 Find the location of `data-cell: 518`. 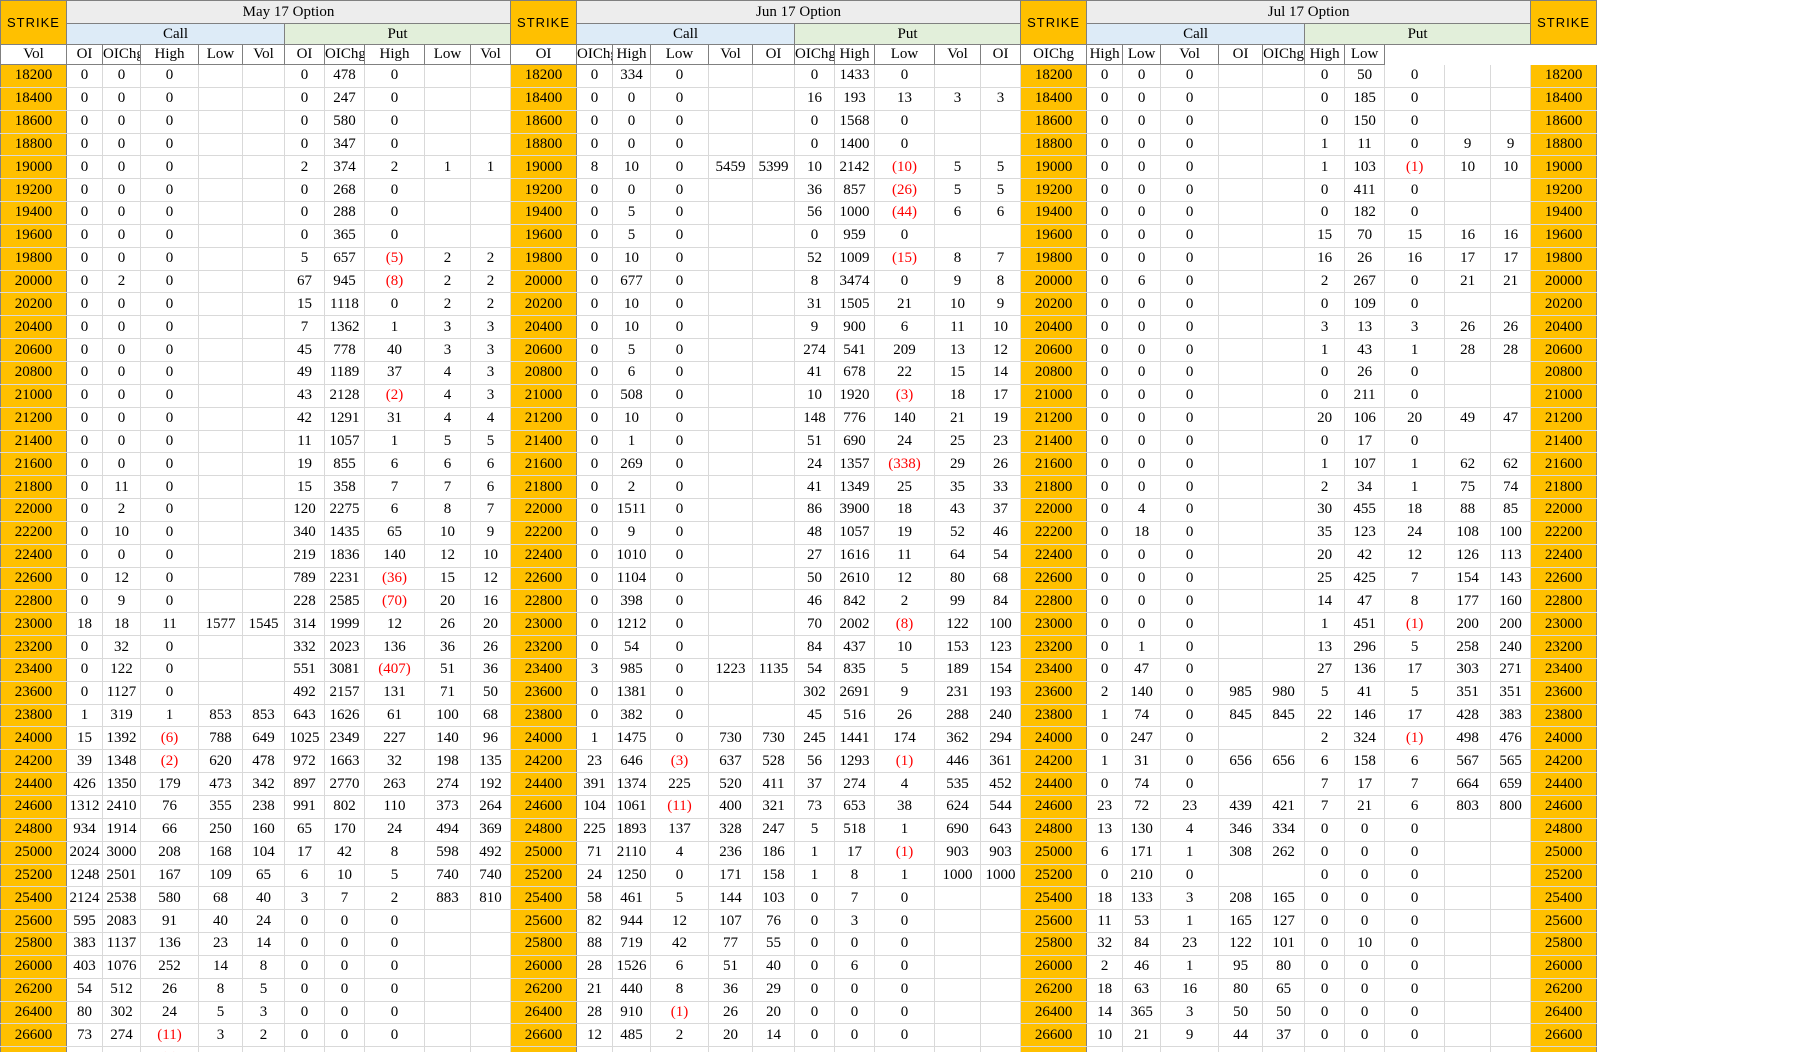

data-cell: 518 is located at coordinates (855, 830).